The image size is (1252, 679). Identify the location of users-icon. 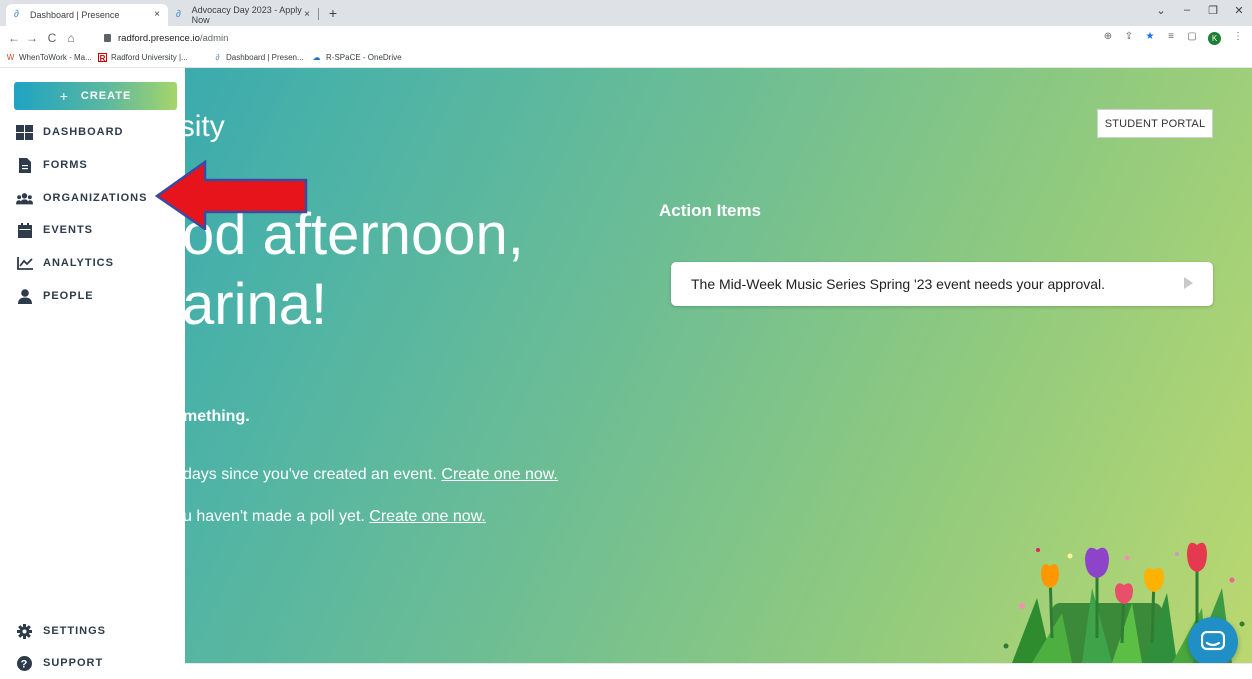
(24, 198).